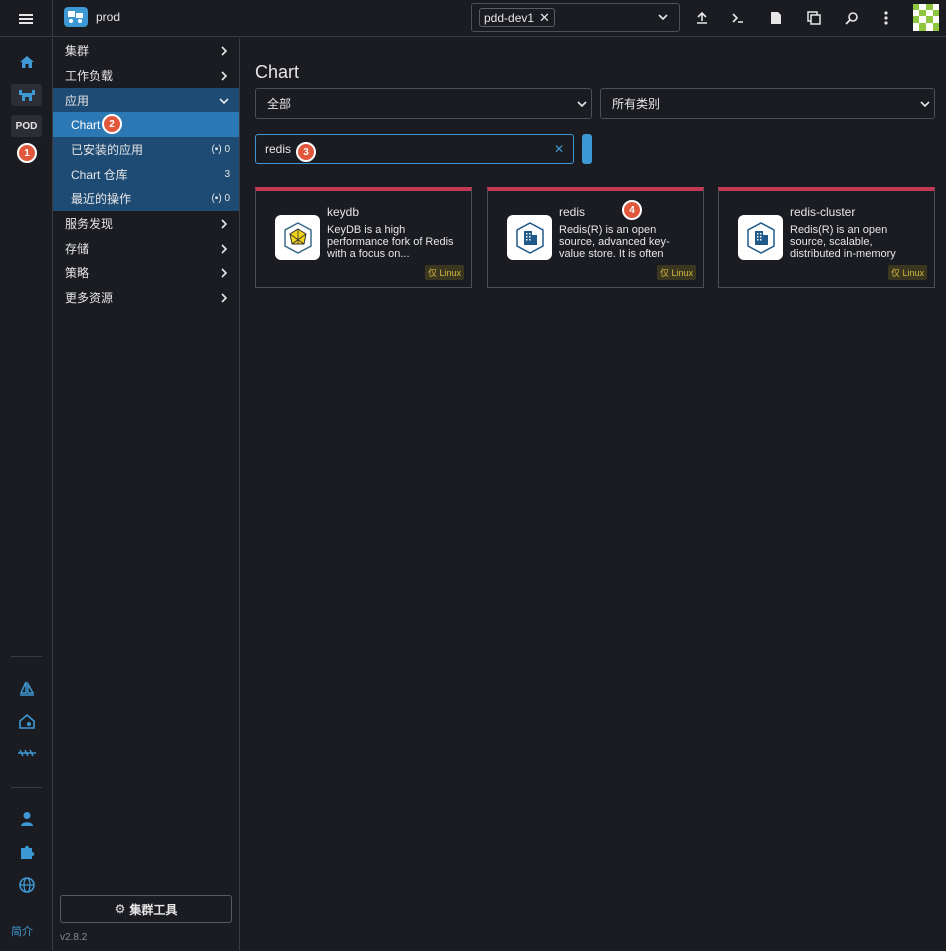  What do you see at coordinates (77, 51) in the screenshot?
I see `nav-group-label: 集群` at bounding box center [77, 51].